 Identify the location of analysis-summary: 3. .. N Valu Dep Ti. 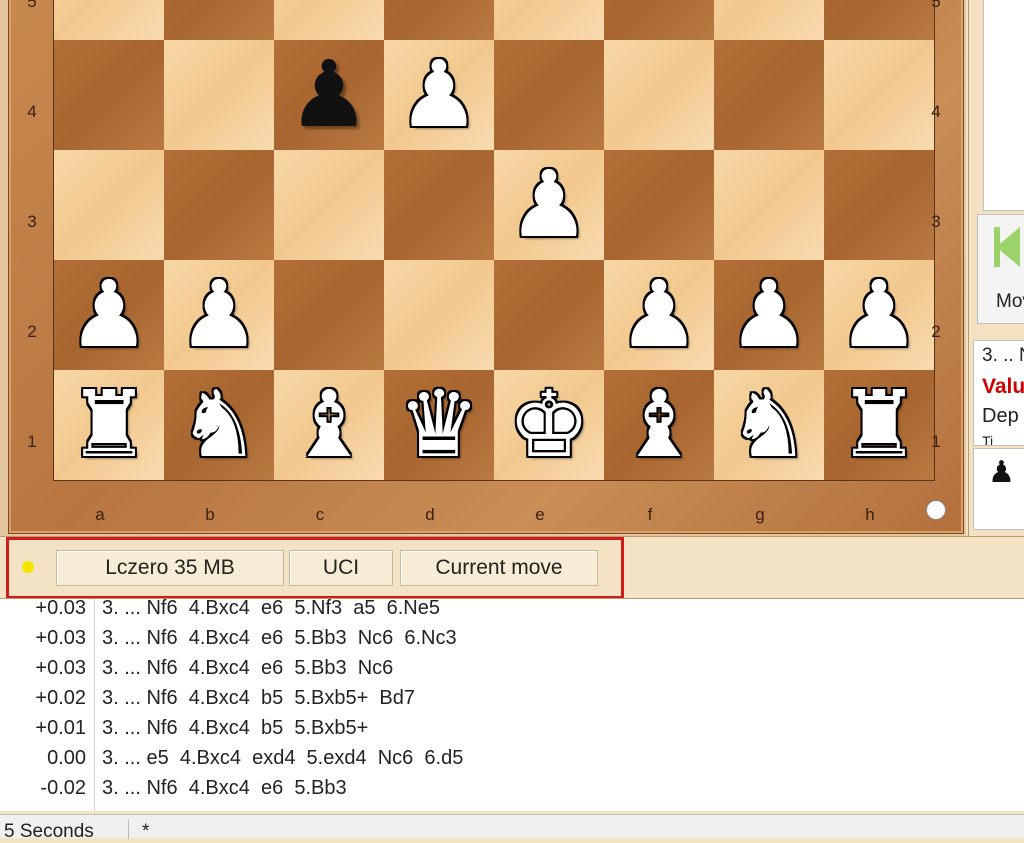
(998, 393).